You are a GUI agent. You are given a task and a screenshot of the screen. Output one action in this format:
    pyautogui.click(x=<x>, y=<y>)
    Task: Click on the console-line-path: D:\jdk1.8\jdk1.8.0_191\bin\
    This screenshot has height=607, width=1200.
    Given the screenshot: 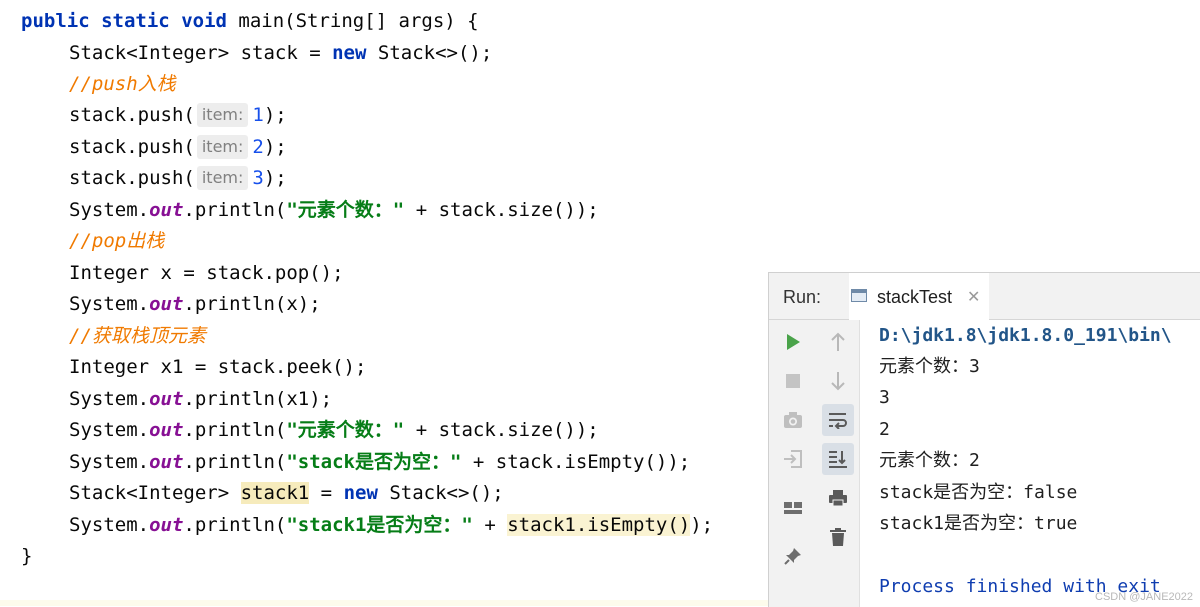 What is the action you would take?
    pyautogui.click(x=1025, y=335)
    